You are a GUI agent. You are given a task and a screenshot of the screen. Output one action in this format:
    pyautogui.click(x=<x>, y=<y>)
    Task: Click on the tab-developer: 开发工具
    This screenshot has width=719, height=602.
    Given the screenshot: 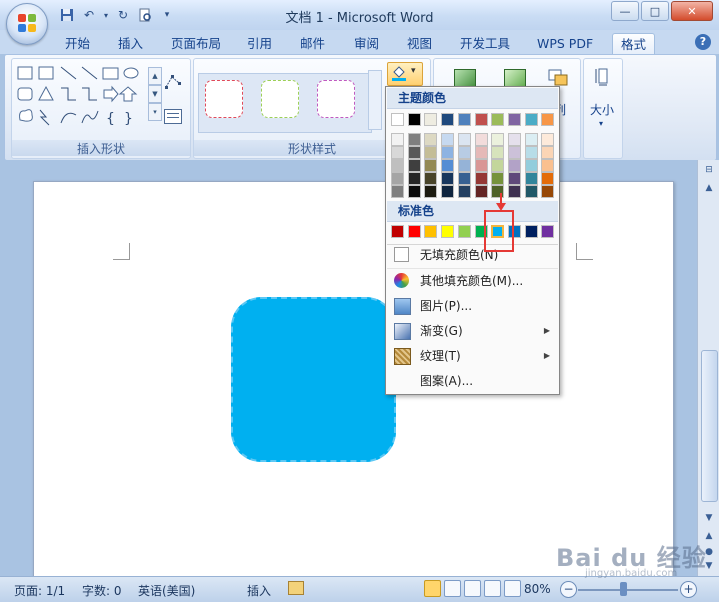 What is the action you would take?
    pyautogui.click(x=485, y=43)
    